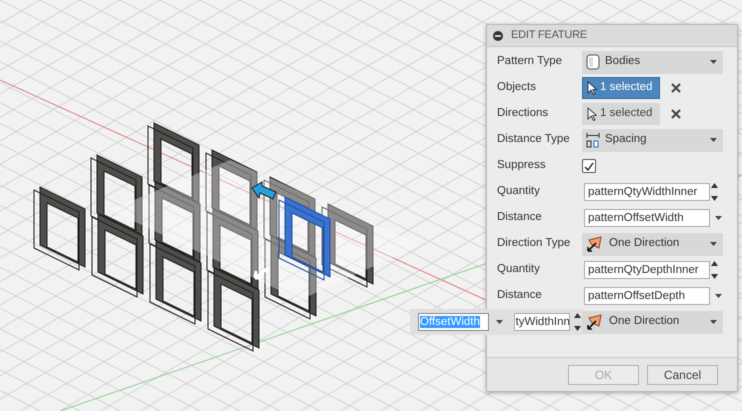 The image size is (742, 411). What do you see at coordinates (593, 62) in the screenshot?
I see `cube-icon` at bounding box center [593, 62].